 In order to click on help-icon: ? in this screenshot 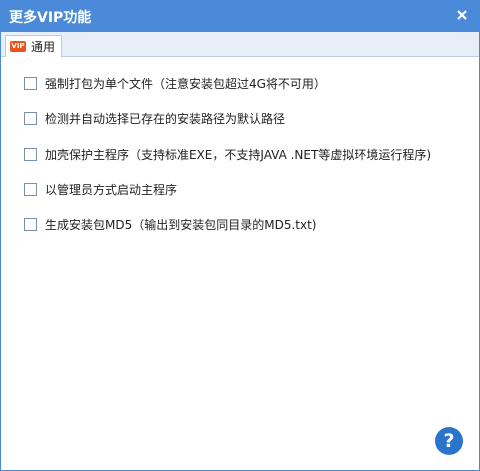, I will do `click(449, 441)`.